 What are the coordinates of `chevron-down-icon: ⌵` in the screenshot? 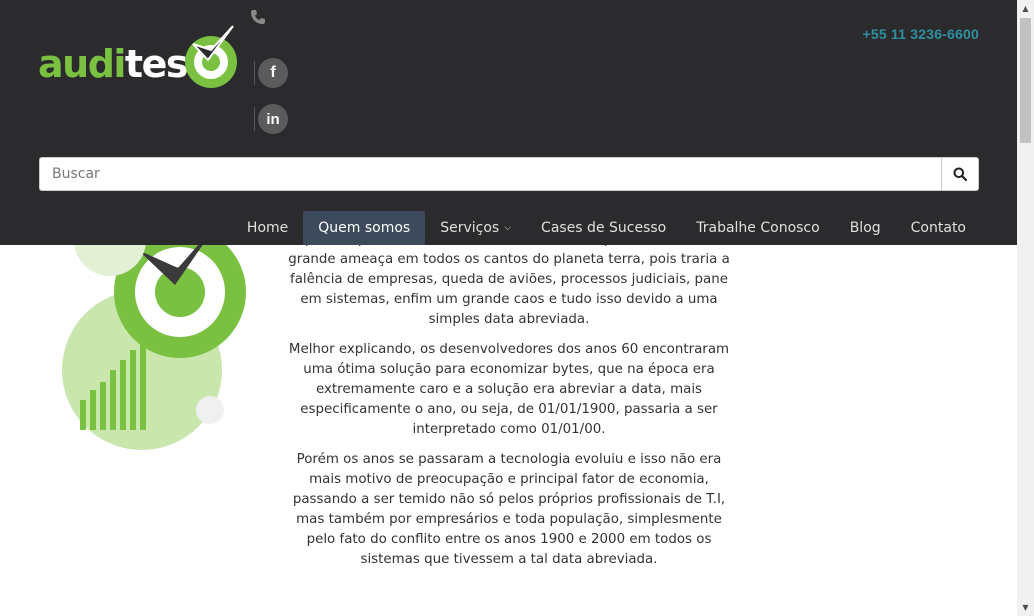 It's located at (508, 228).